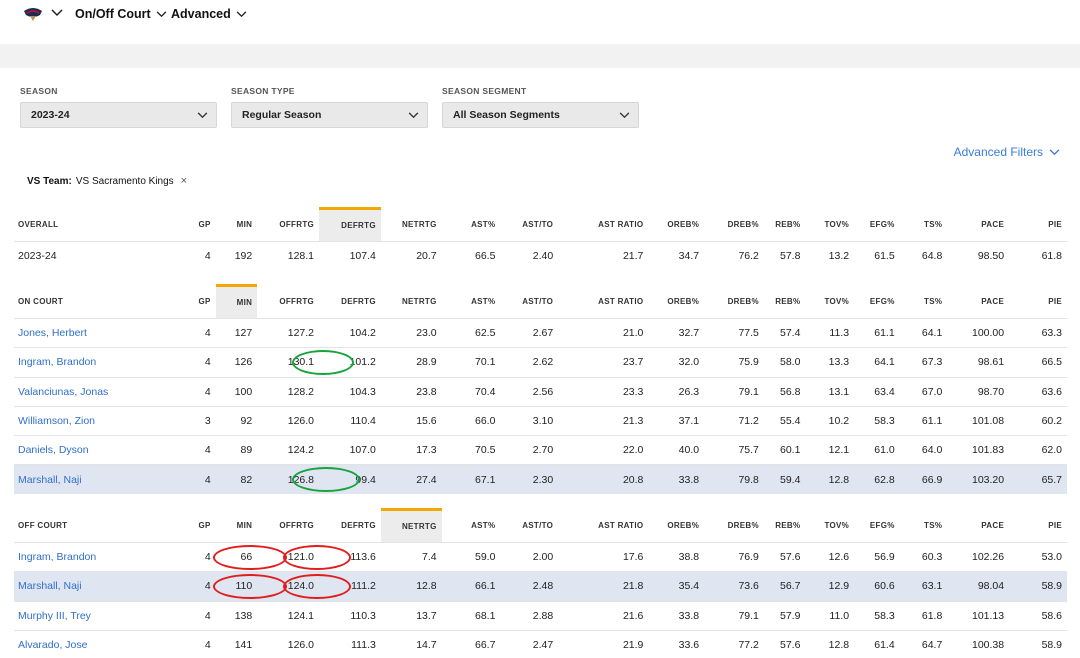 Image resolution: width=1080 pixels, height=658 pixels. What do you see at coordinates (121, 14) in the screenshot?
I see `nav-on-off-court: On/Off Court` at bounding box center [121, 14].